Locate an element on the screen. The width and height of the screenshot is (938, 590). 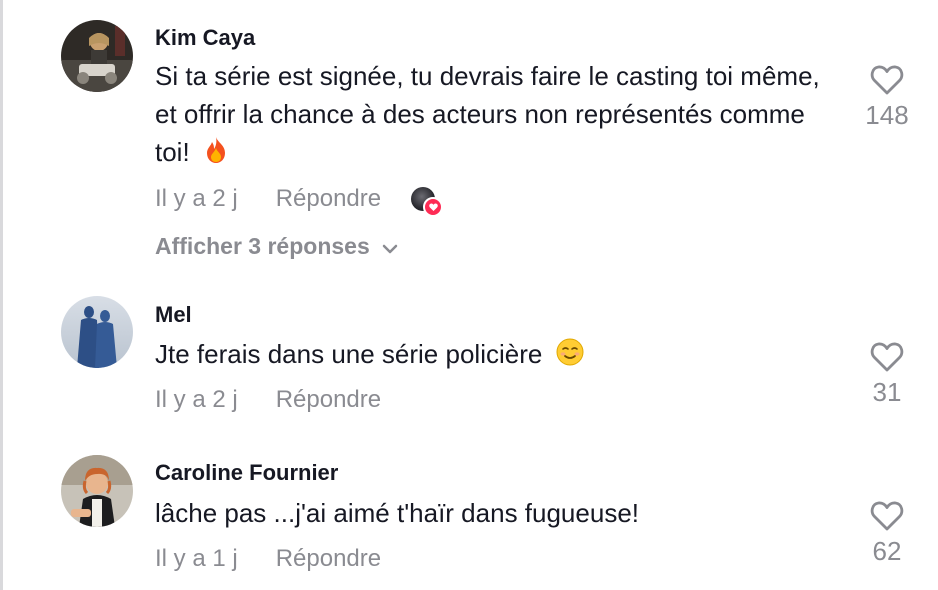
comment-timestamp: Il y a 1 j is located at coordinates (196, 558).